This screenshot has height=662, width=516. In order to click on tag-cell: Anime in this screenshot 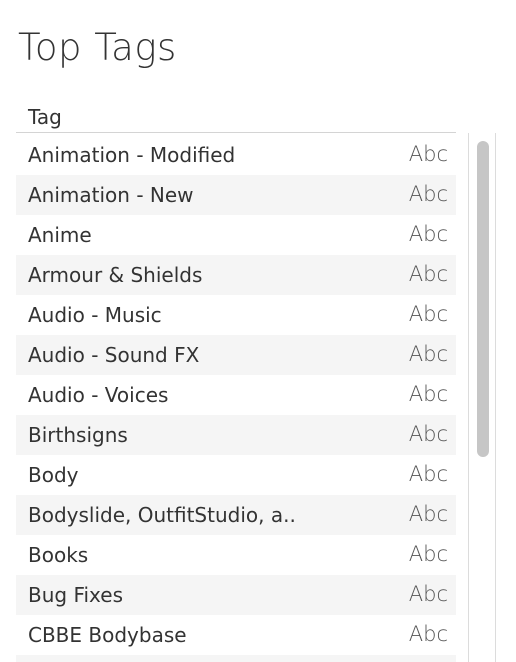, I will do `click(60, 235)`.